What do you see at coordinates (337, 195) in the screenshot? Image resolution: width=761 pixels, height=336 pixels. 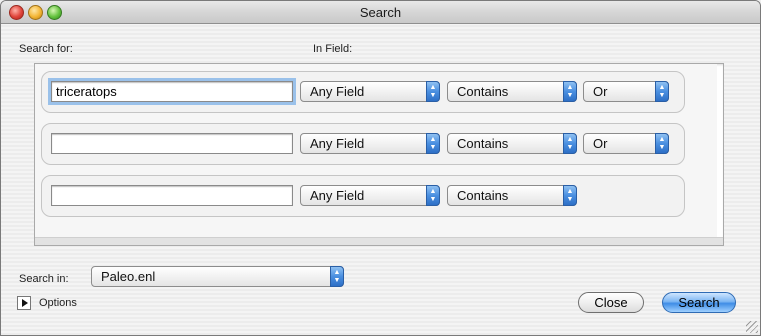 I see `field-popup-3-value: Any Field` at bounding box center [337, 195].